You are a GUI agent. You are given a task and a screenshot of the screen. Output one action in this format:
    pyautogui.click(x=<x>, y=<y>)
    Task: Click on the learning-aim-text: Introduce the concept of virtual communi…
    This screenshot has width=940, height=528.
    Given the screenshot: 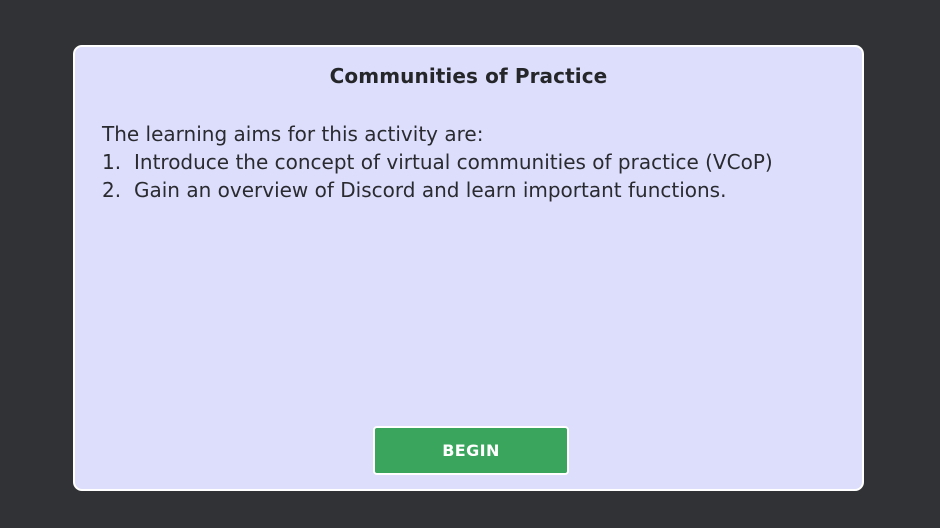 What is the action you would take?
    pyautogui.click(x=453, y=162)
    